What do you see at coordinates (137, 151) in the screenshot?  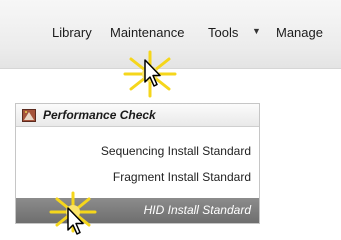 I see `menu-item-sequencing-install-standard: Sequencing Install Standard` at bounding box center [137, 151].